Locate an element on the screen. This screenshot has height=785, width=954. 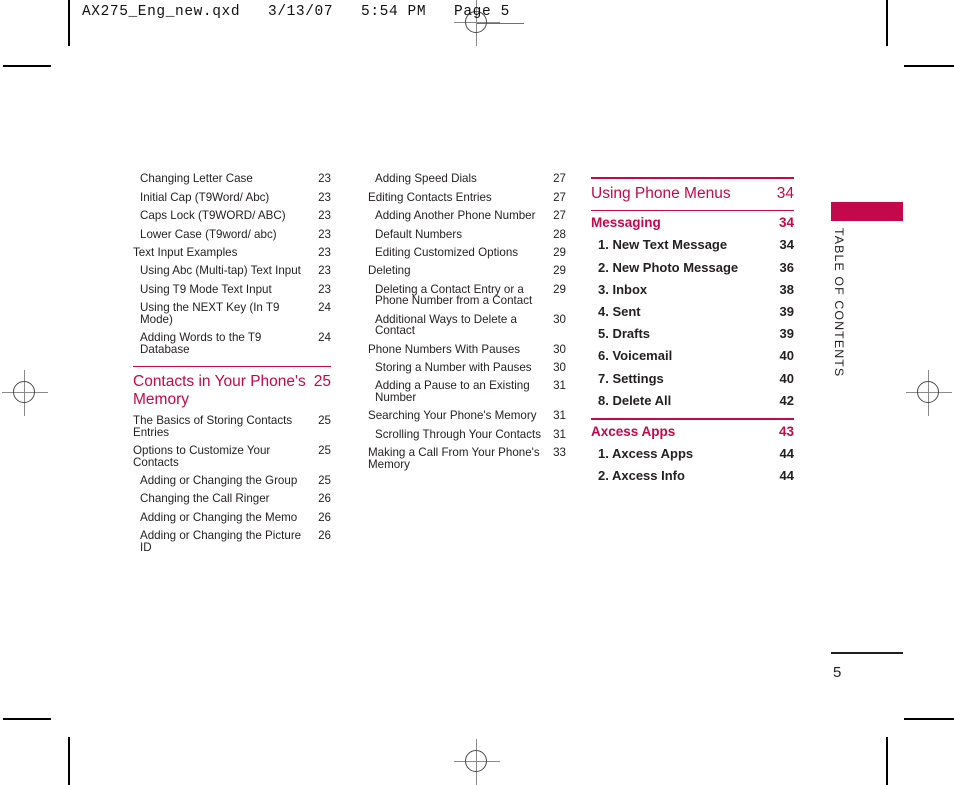
toc-menu-entry: 3. Inbox 38 is located at coordinates (696, 289).